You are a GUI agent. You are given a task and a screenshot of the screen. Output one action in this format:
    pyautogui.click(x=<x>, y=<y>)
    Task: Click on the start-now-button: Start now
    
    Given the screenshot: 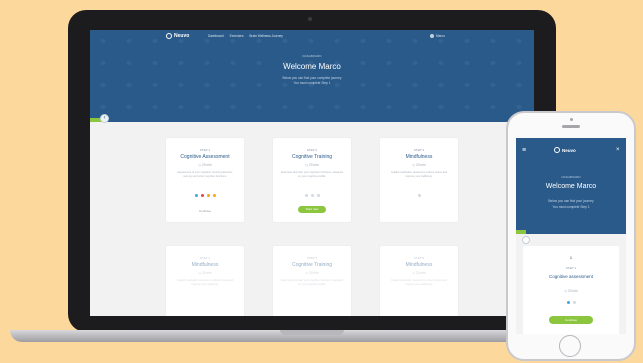 What is the action you would take?
    pyautogui.click(x=312, y=209)
    